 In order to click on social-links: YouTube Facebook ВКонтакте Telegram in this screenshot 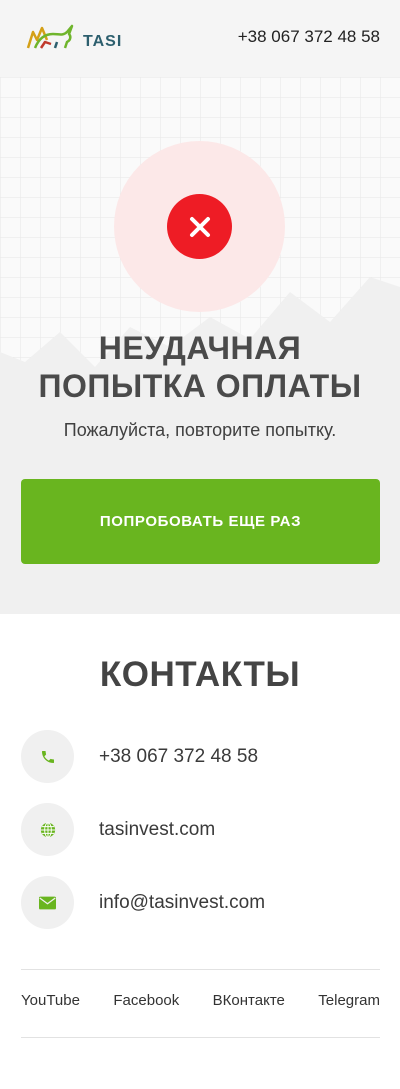, I will do `click(200, 1000)`.